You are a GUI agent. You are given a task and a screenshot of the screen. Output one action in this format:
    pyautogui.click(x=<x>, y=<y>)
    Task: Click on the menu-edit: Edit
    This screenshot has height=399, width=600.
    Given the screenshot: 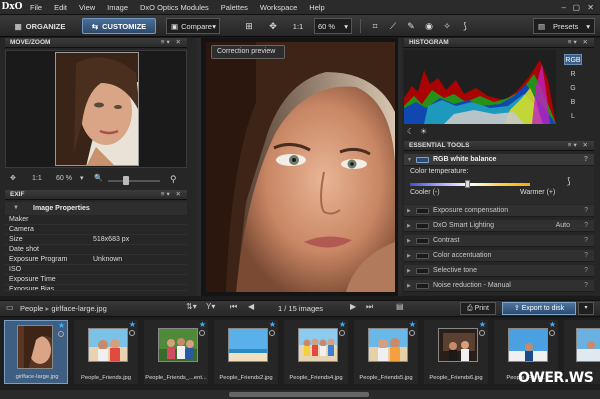 What is the action you would take?
    pyautogui.click(x=60, y=7)
    